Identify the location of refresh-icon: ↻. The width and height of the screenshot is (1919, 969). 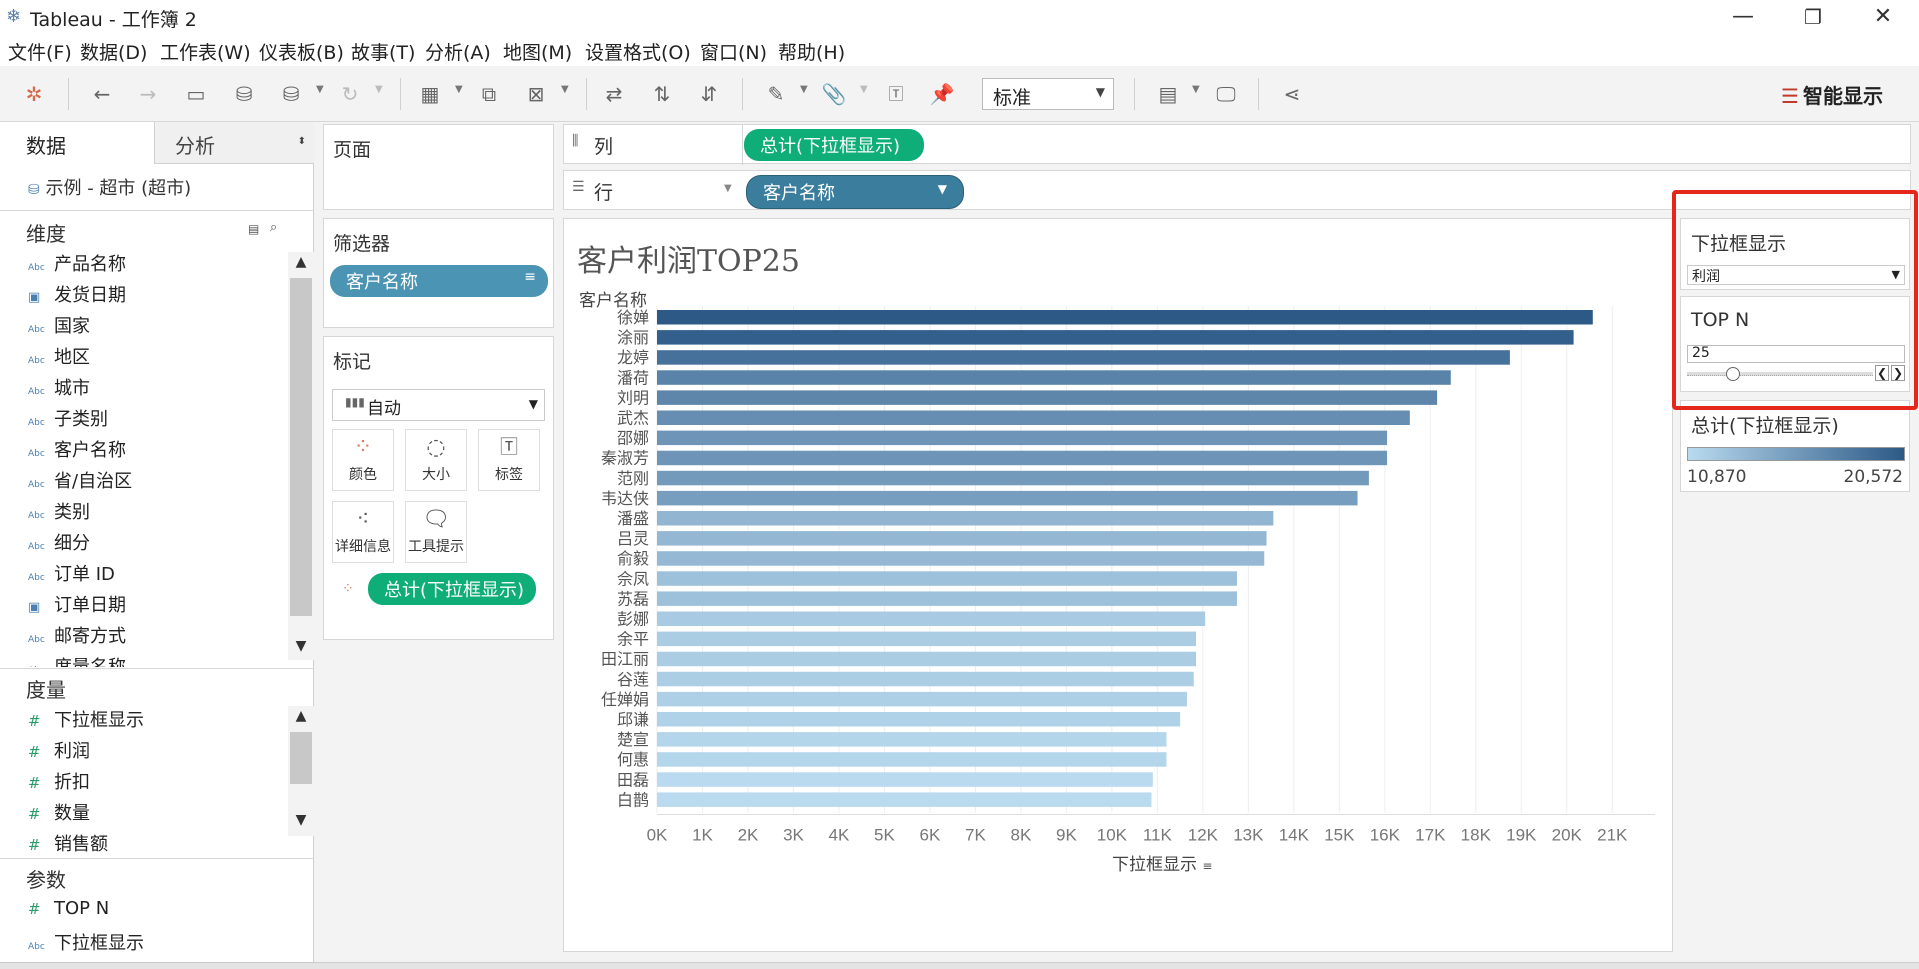
(350, 94).